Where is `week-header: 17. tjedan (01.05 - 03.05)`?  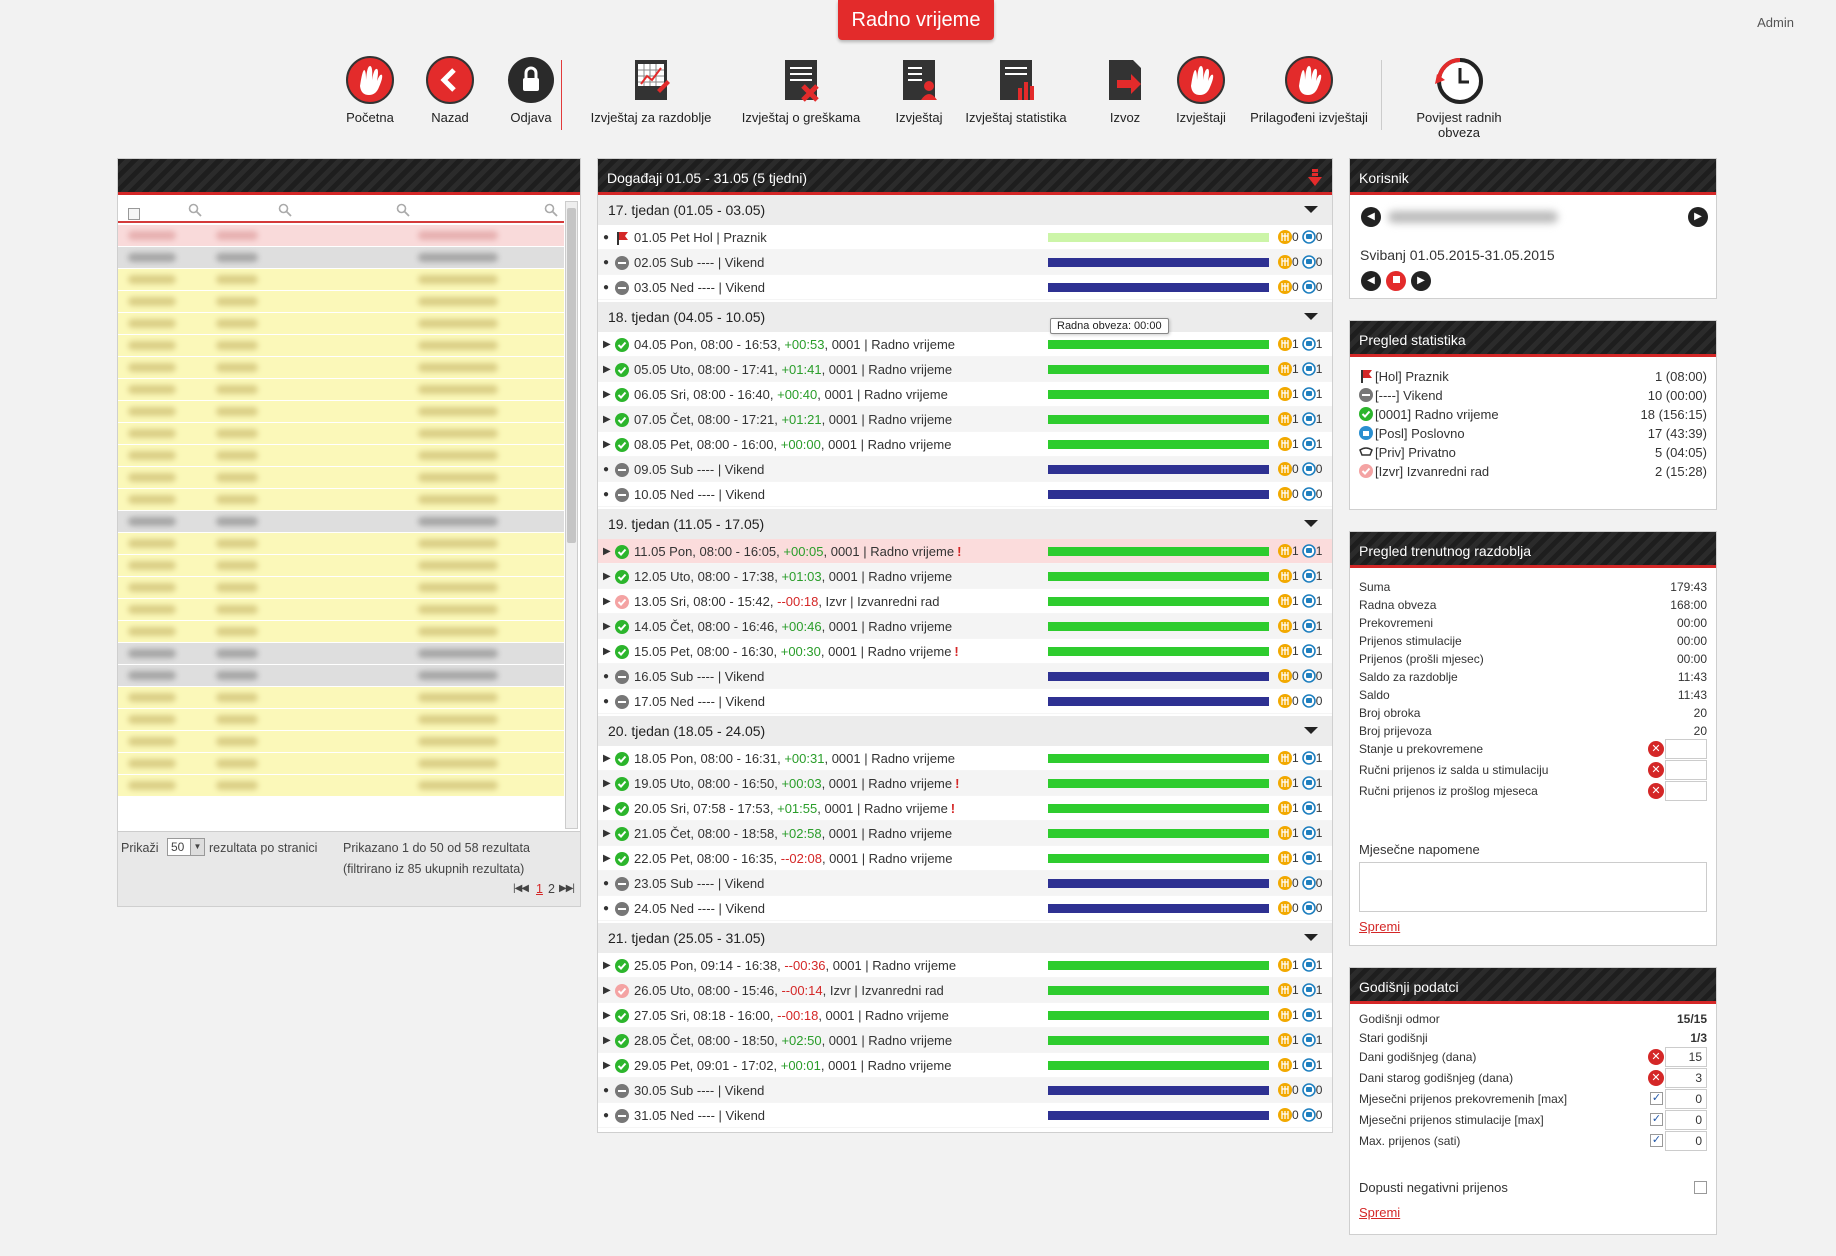
week-header: 17. tjedan (01.05 - 03.05) is located at coordinates (965, 210).